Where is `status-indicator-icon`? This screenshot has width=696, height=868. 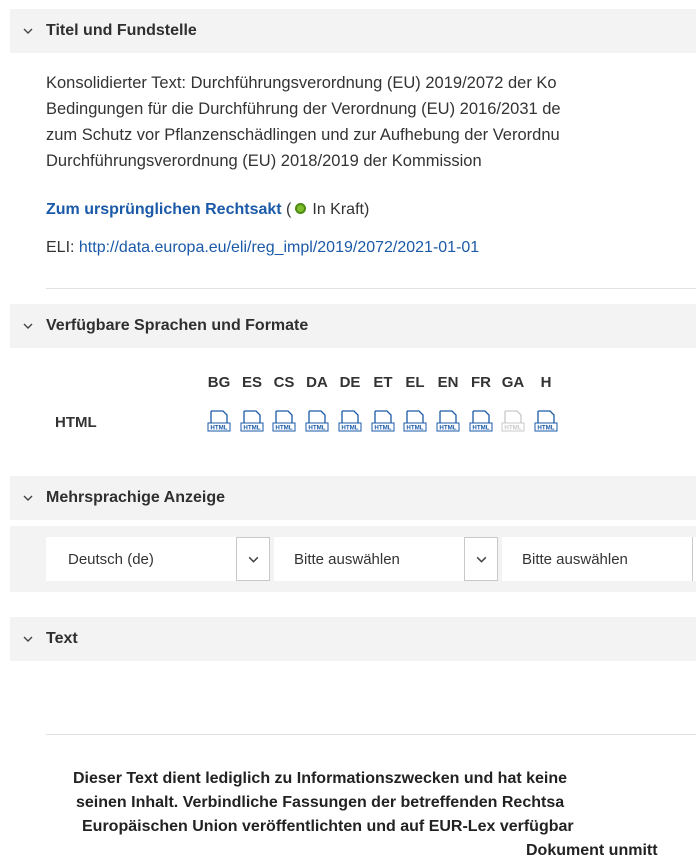 status-indicator-icon is located at coordinates (301, 209).